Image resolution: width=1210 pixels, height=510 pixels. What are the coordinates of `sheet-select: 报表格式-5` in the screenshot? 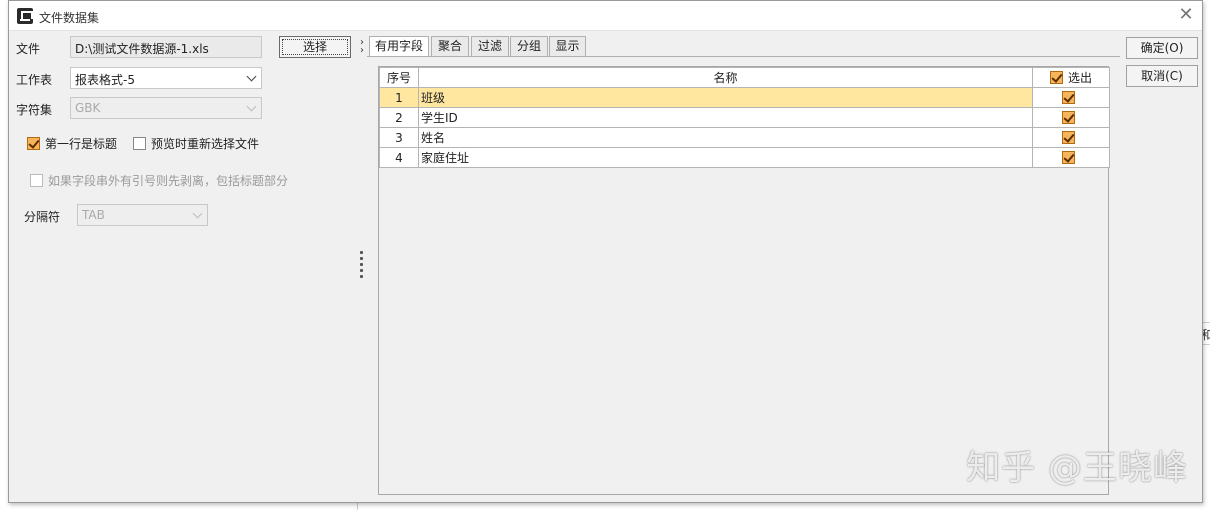 It's located at (166, 78).